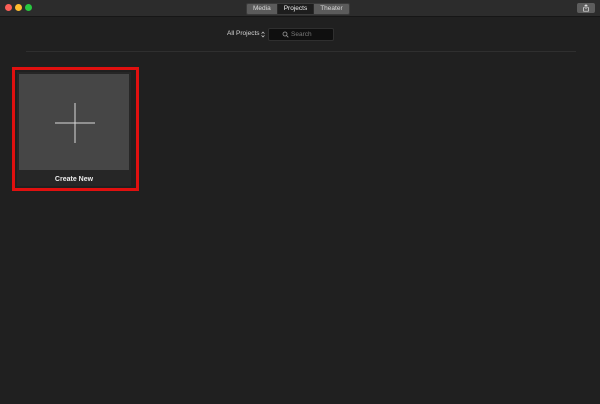 Image resolution: width=600 pixels, height=404 pixels. What do you see at coordinates (311, 34) in the screenshot?
I see `search-input` at bounding box center [311, 34].